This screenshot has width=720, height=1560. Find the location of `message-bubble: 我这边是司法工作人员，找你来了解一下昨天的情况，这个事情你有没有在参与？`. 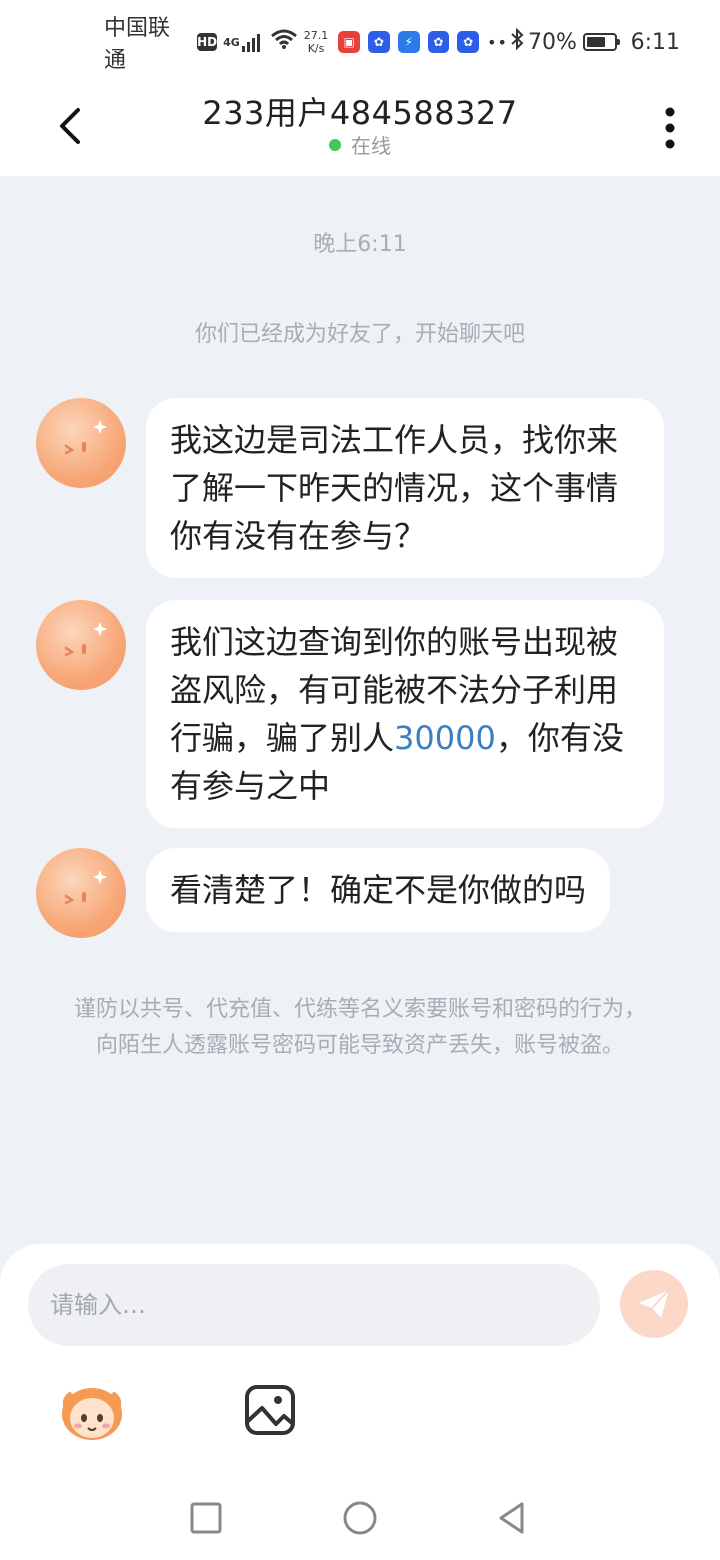

message-bubble: 我这边是司法工作人员，找你来了解一下昨天的情况，这个事情你有没有在参与？ is located at coordinates (405, 488).